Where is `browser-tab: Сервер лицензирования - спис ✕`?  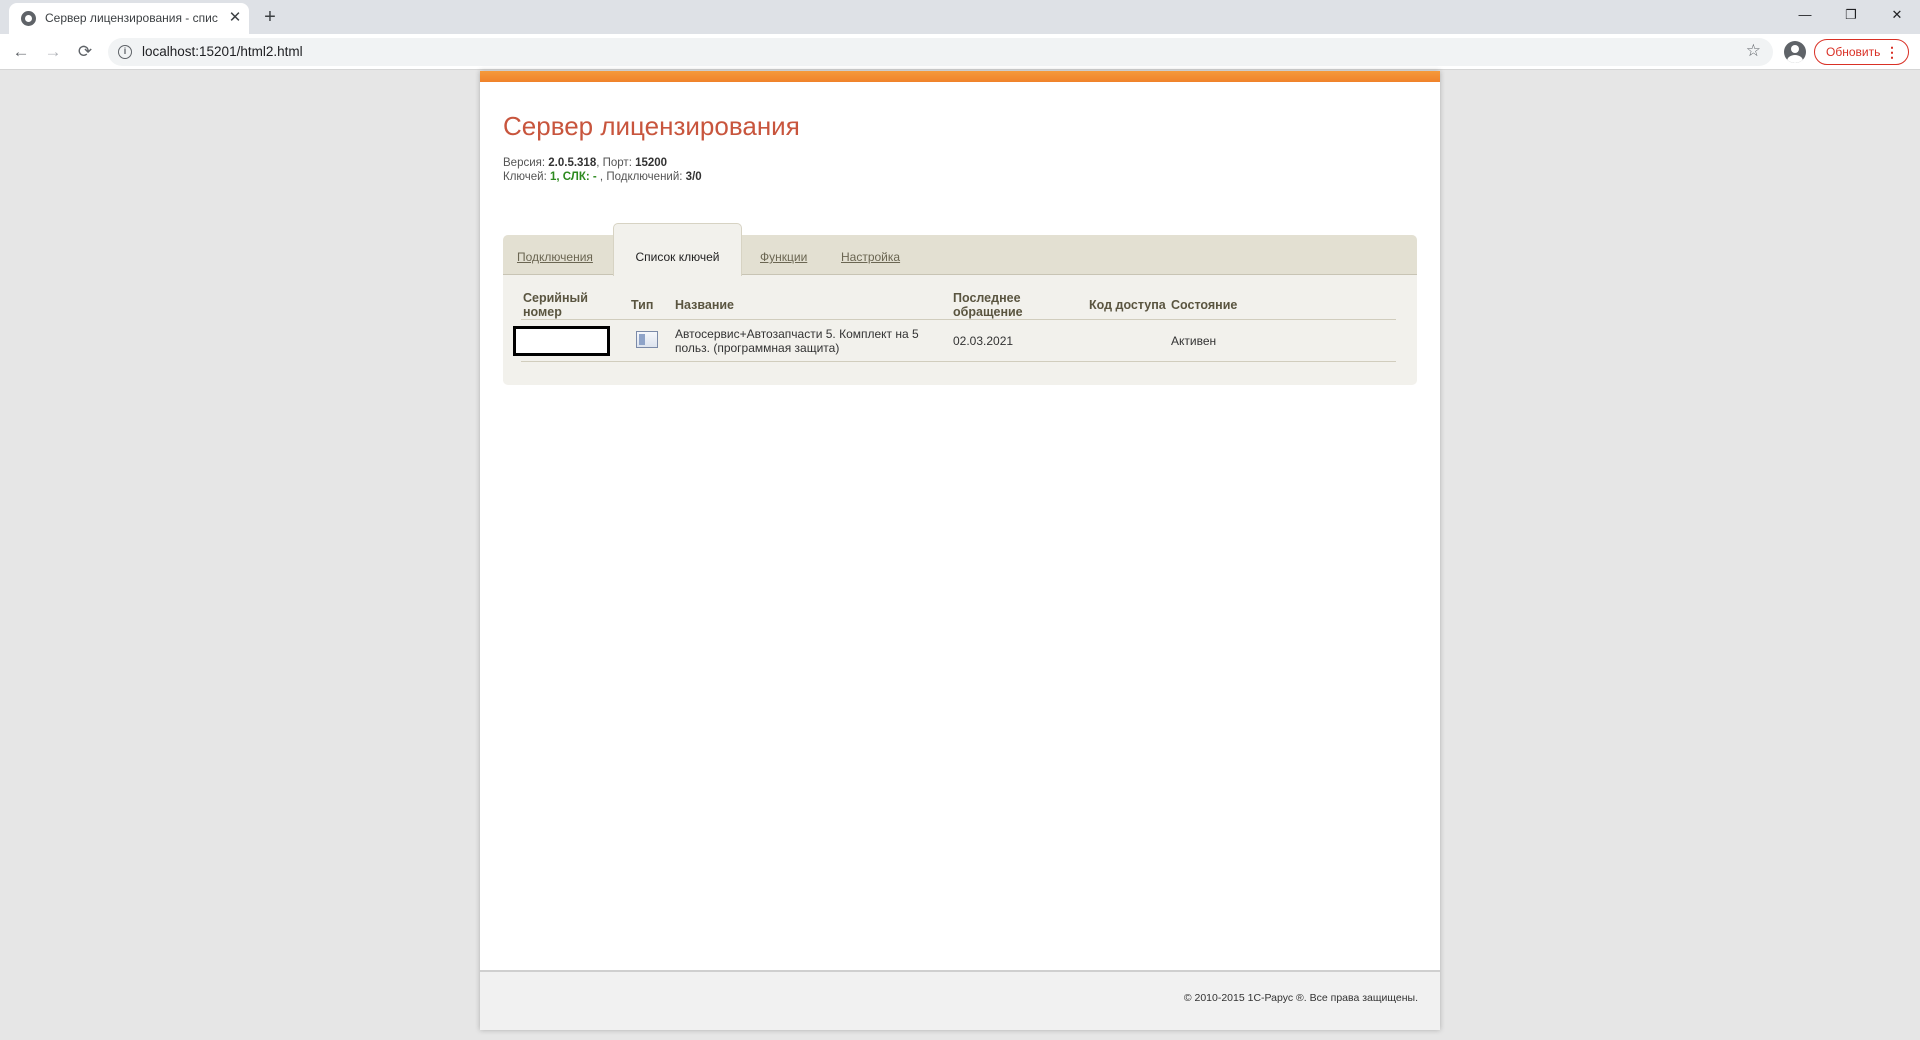 browser-tab: Сервер лицензирования - спис ✕ is located at coordinates (129, 18).